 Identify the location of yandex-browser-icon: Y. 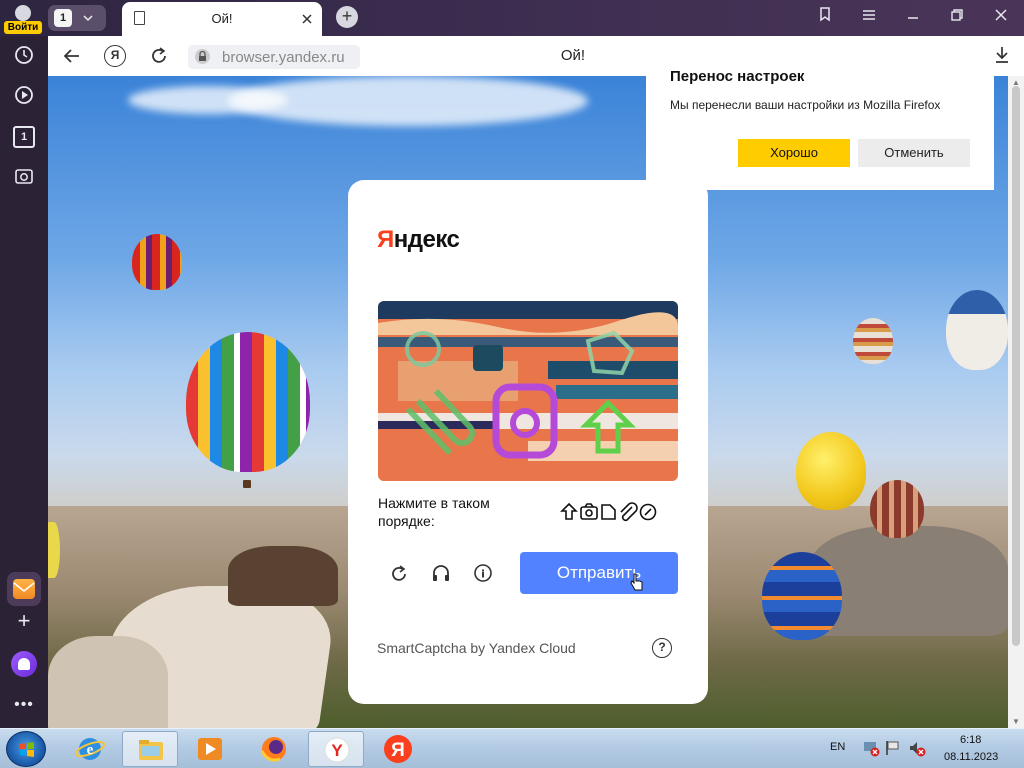
(336, 749).